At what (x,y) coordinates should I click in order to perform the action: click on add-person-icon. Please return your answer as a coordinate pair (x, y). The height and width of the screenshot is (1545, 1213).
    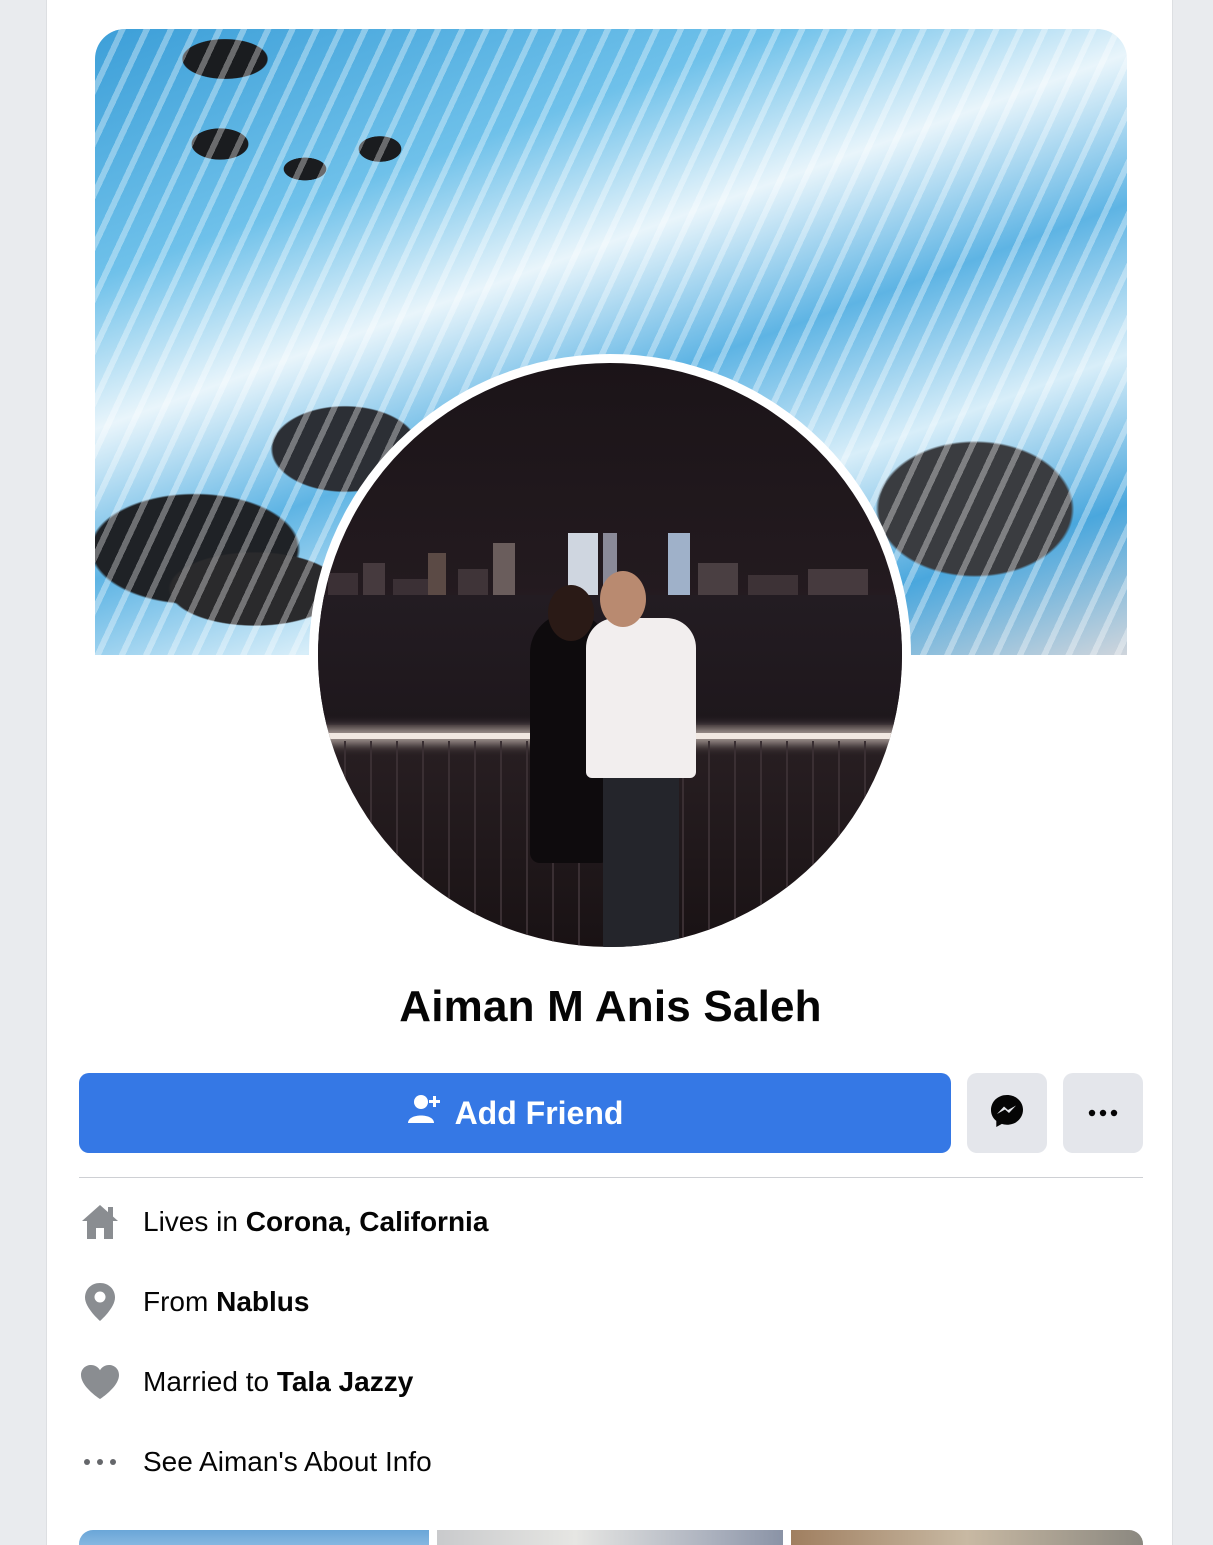
    Looking at the image, I should click on (424, 1113).